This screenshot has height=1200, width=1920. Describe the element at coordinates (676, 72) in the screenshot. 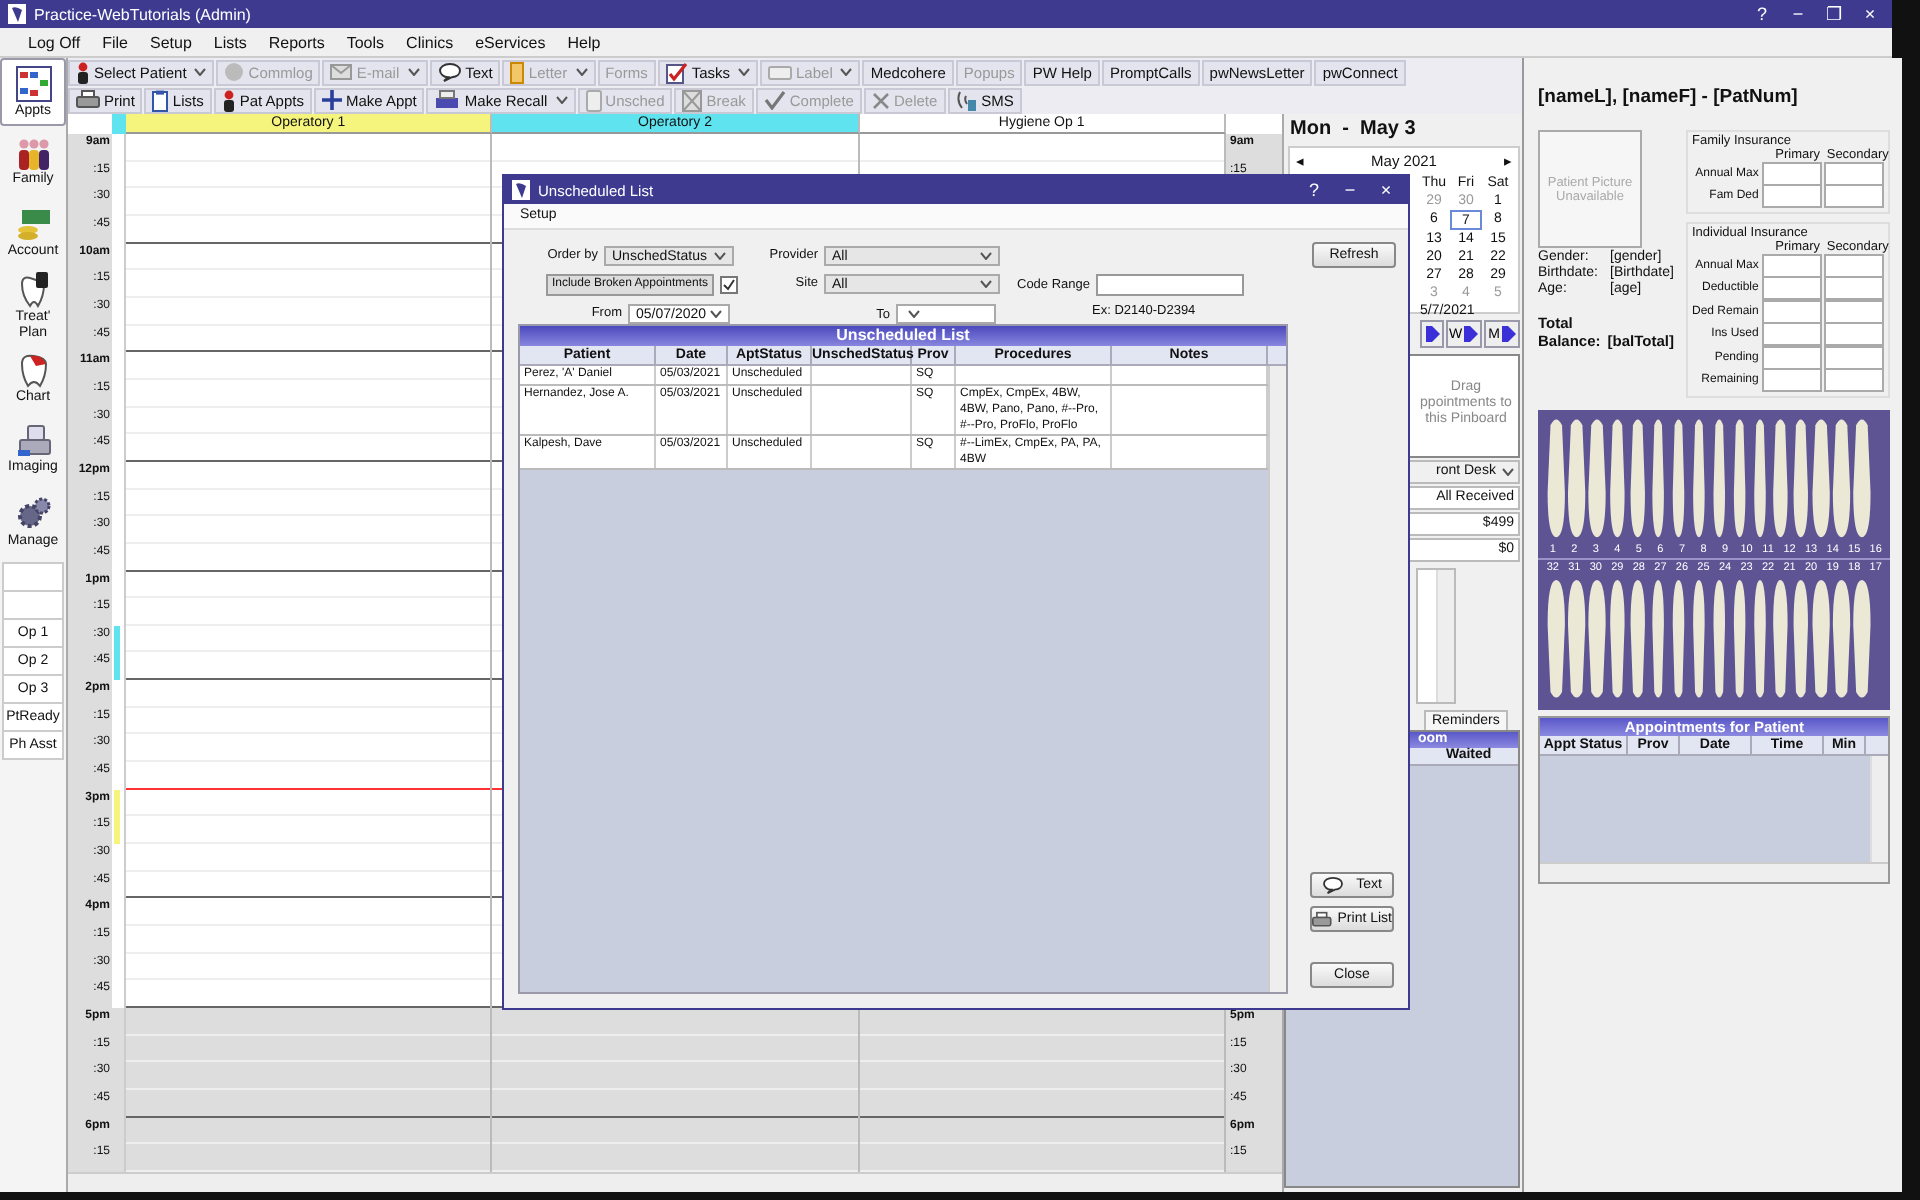

I see `checklist-icon` at that location.